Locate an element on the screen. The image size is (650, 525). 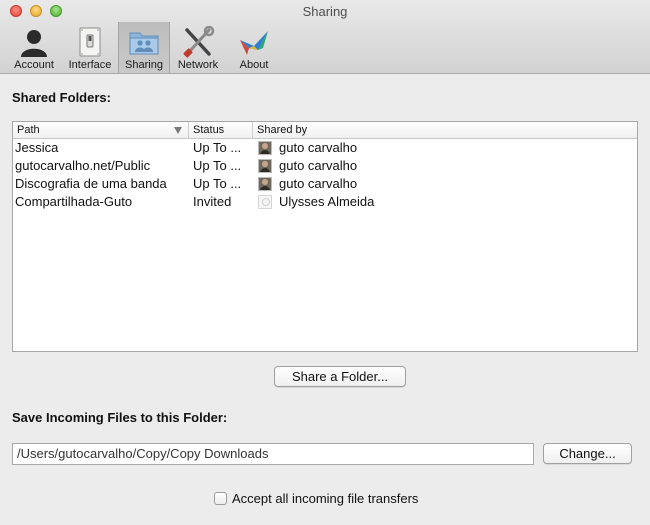
row-path: Jessica is located at coordinates (37, 147).